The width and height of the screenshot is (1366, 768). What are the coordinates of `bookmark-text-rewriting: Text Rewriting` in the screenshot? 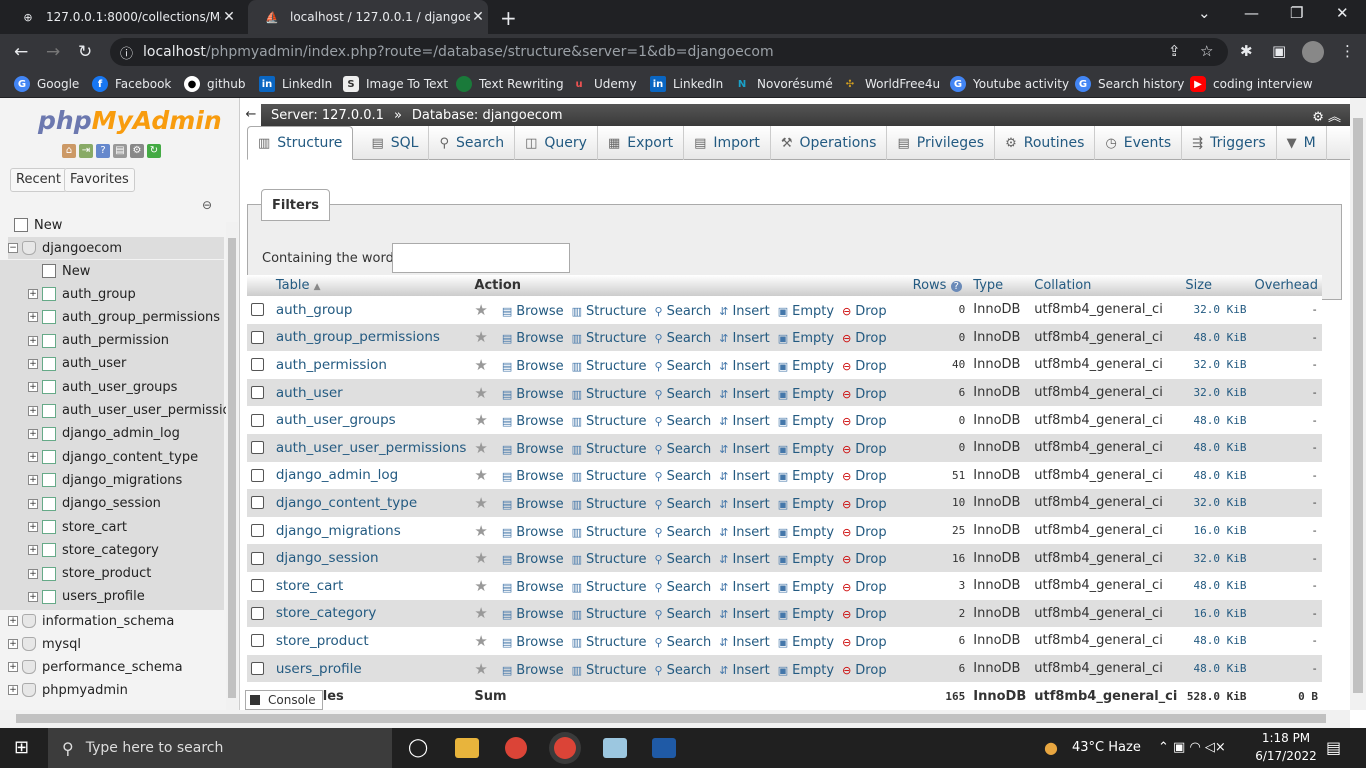 It's located at (510, 84).